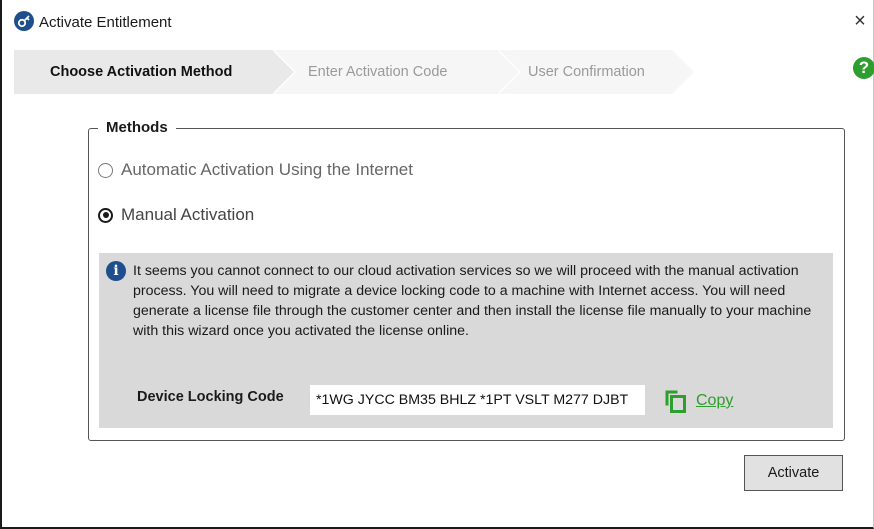 The image size is (874, 529). Describe the element at coordinates (860, 21) in the screenshot. I see `close-button: ×` at that location.